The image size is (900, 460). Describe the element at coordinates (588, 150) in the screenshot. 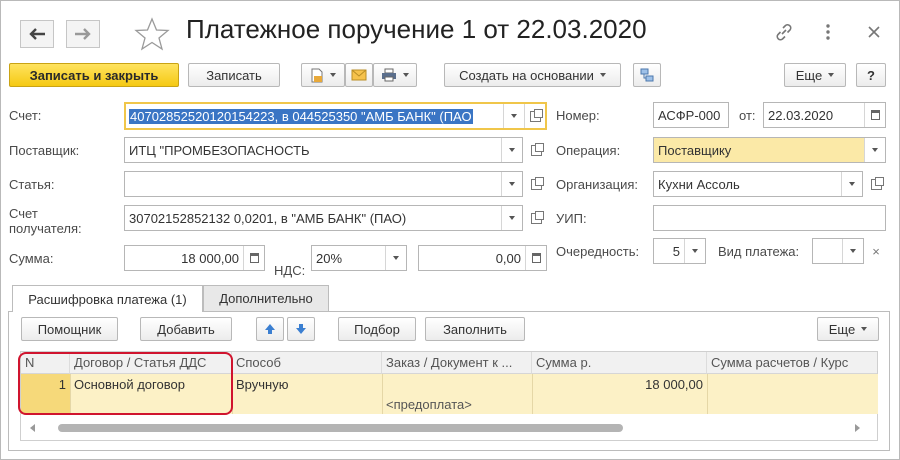

I see `operation-label: Операция:` at that location.